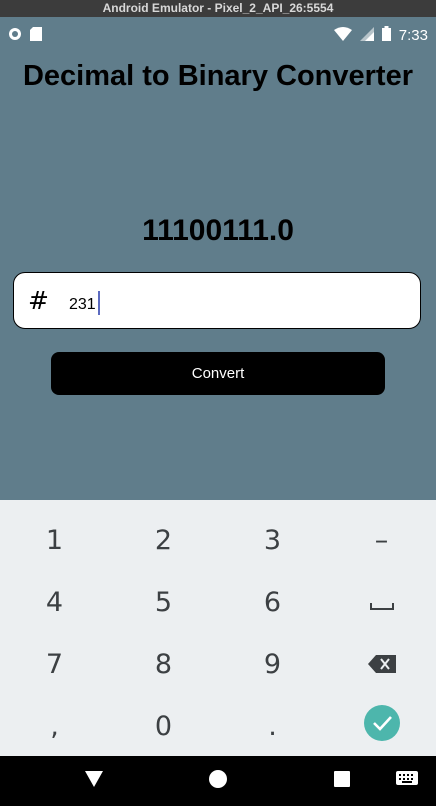 The width and height of the screenshot is (436, 806). What do you see at coordinates (342, 35) in the screenshot?
I see `wifi-icon` at bounding box center [342, 35].